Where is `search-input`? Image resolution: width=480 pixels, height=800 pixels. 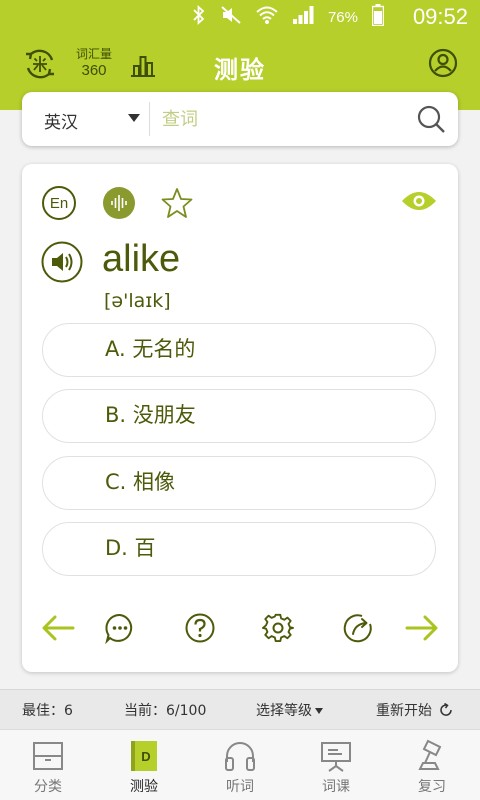
search-input is located at coordinates (282, 119).